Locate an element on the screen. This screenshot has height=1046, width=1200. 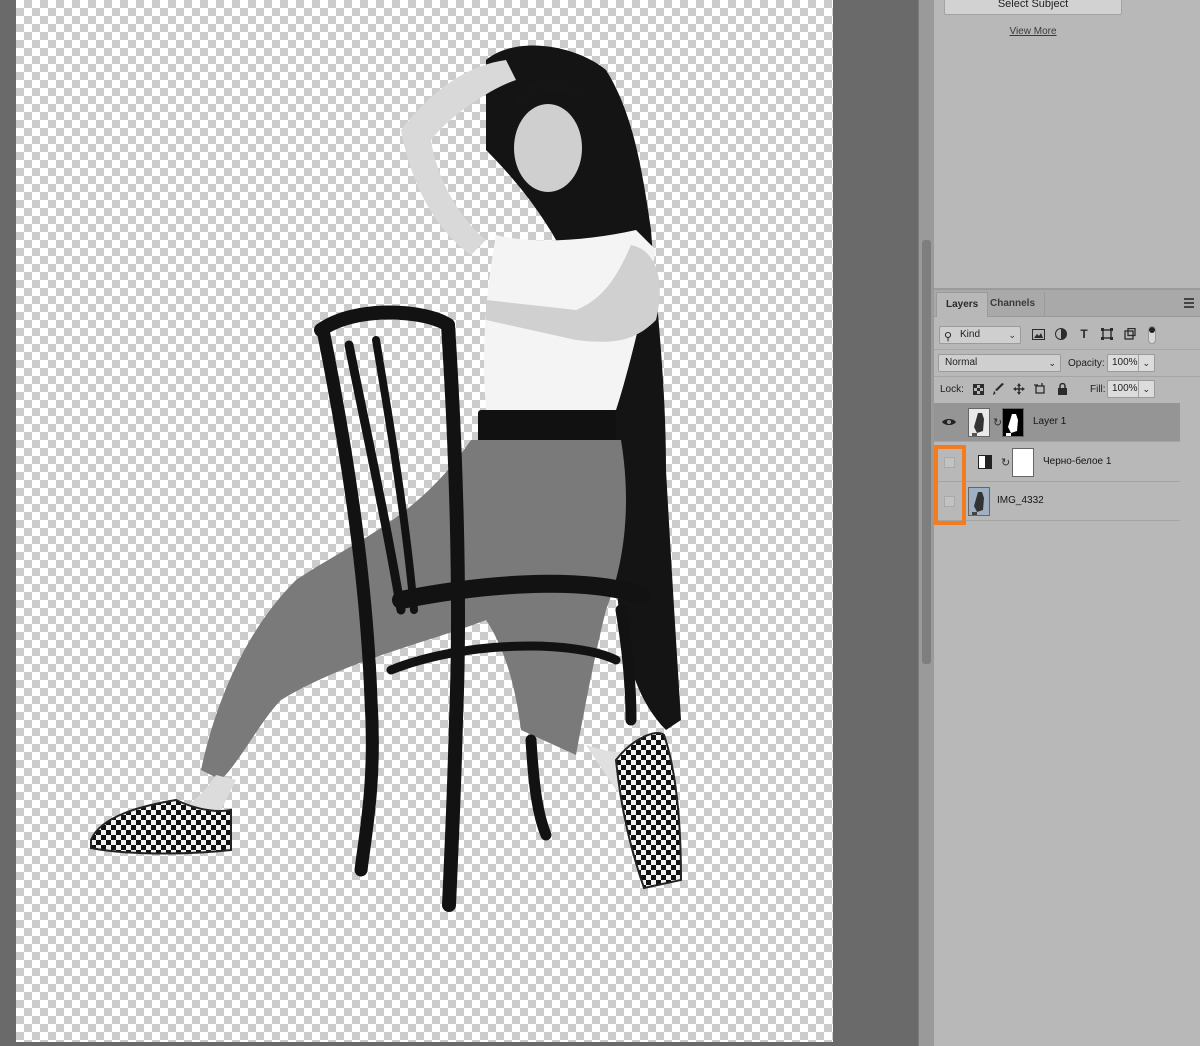
fill-value: 100% is located at coordinates (1125, 388).